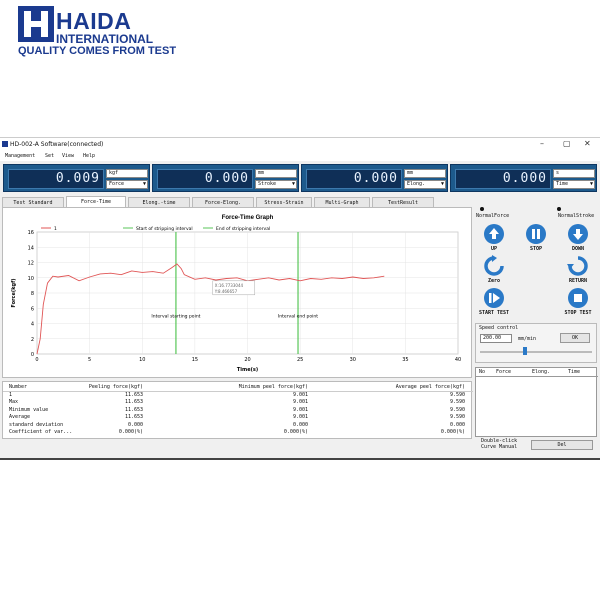 The image size is (600, 600). Describe the element at coordinates (5, 144) in the screenshot. I see `app-icon` at that location.